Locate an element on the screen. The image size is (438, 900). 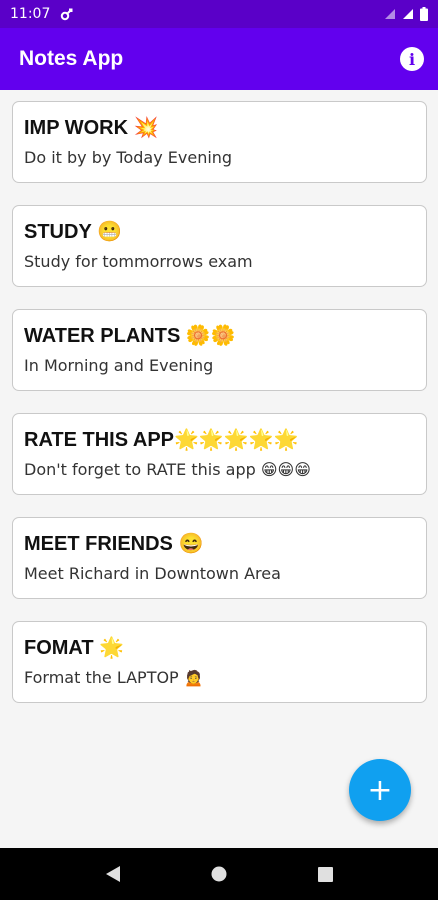
signal-icon is located at coordinates (408, 14).